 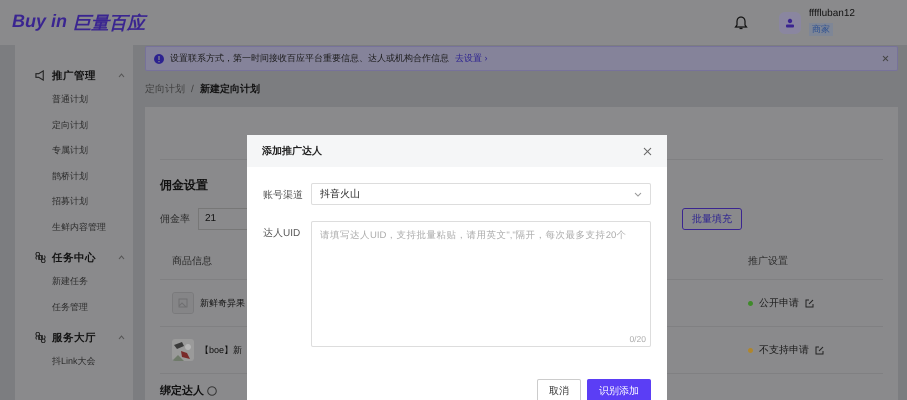 What do you see at coordinates (159, 59) in the screenshot?
I see `info-icon` at bounding box center [159, 59].